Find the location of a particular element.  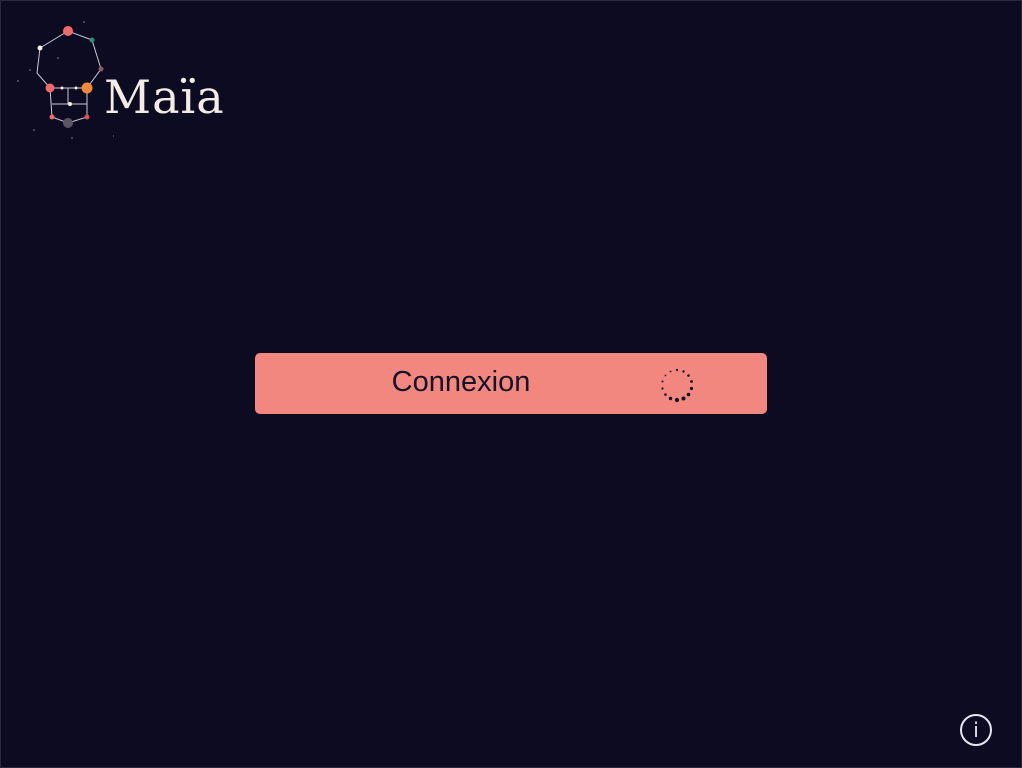

app-logo: Maïa is located at coordinates (119, 82).